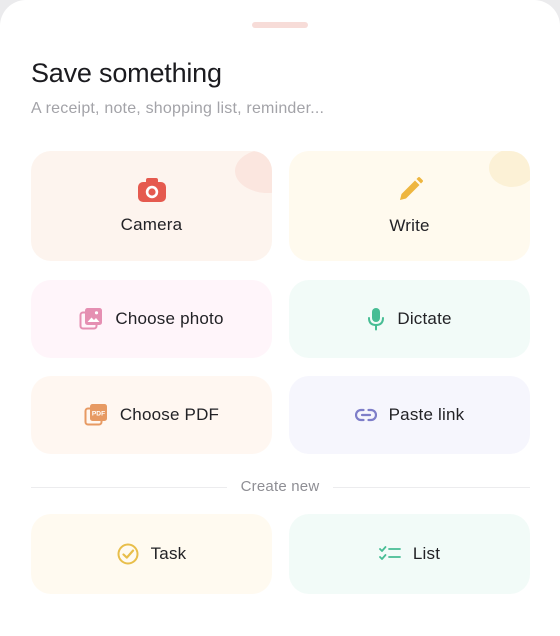 This screenshot has width=560, height=636. I want to click on write-button: Write, so click(409, 206).